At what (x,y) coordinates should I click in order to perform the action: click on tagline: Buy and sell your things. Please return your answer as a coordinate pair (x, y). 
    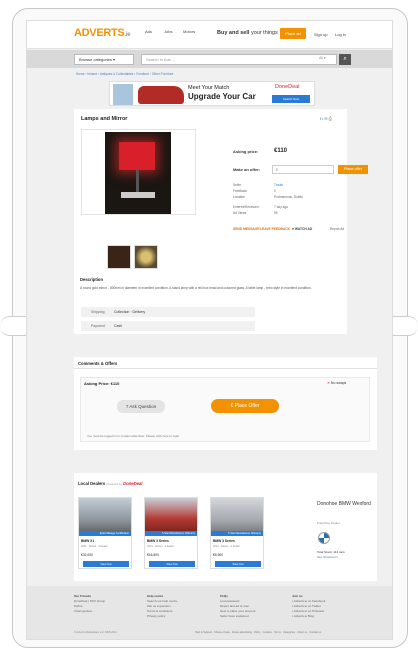
    Looking at the image, I should click on (247, 33).